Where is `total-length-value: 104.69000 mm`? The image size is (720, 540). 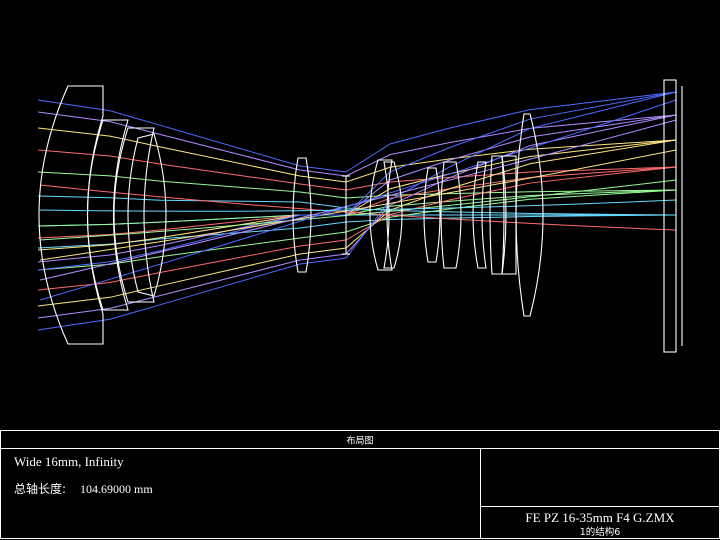 total-length-value: 104.69000 mm is located at coordinates (116, 489).